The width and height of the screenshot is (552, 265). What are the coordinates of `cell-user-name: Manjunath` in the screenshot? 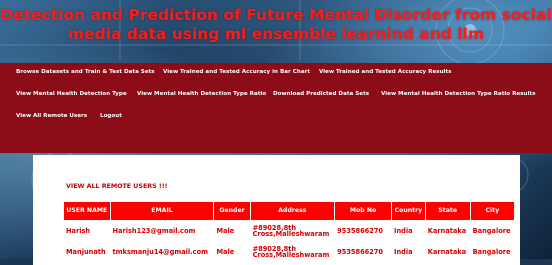 It's located at (87, 252).